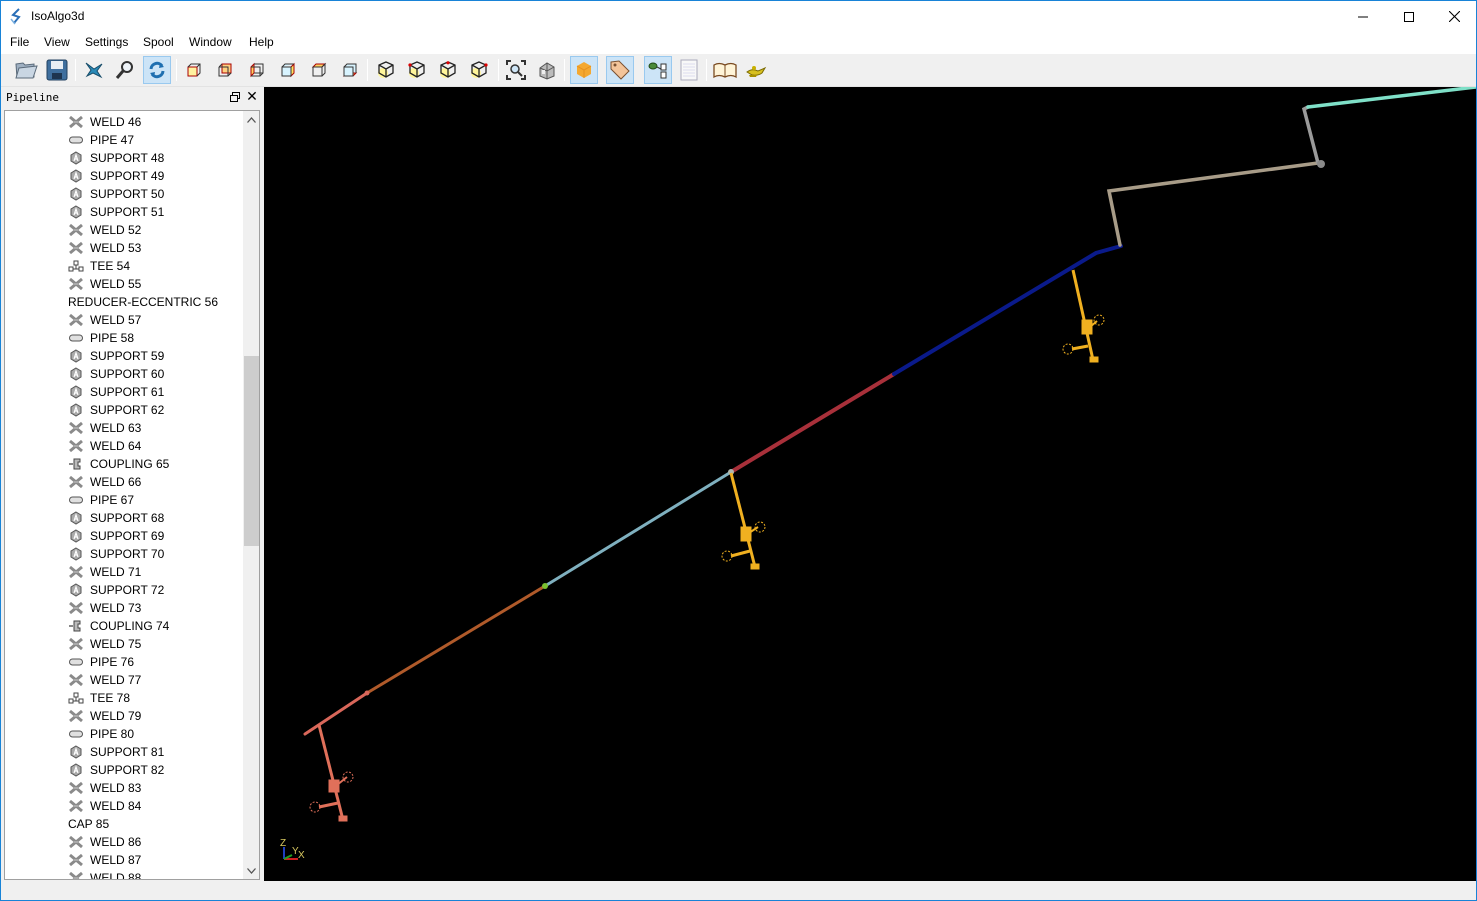 The height and width of the screenshot is (901, 1477). What do you see at coordinates (125, 70) in the screenshot?
I see `zoom-button` at bounding box center [125, 70].